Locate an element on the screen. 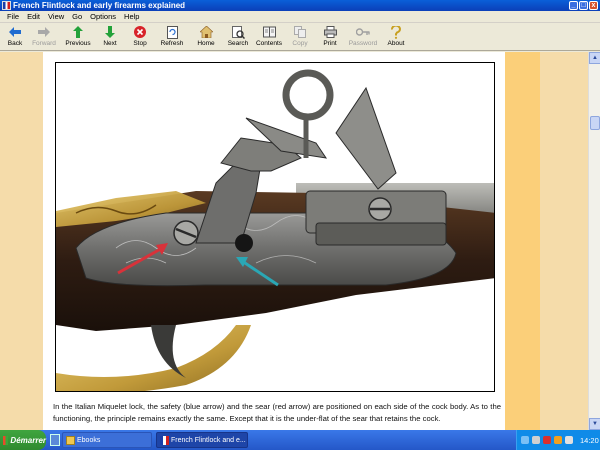 The image size is (600, 450). menu-help: Help is located at coordinates (131, 16).